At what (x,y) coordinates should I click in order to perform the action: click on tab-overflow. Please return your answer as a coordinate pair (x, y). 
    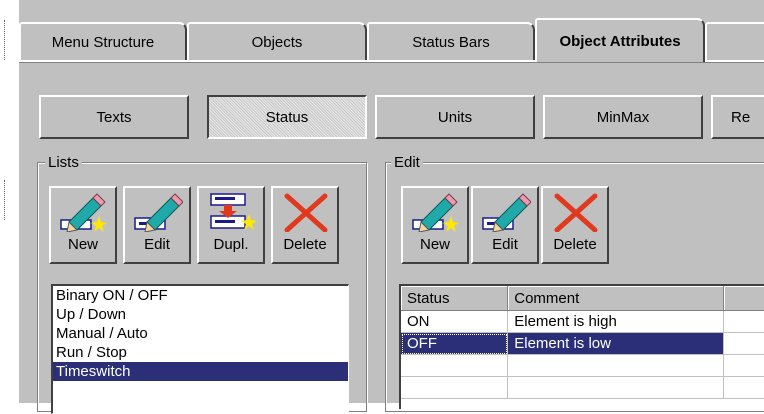
    Looking at the image, I should click on (734, 41).